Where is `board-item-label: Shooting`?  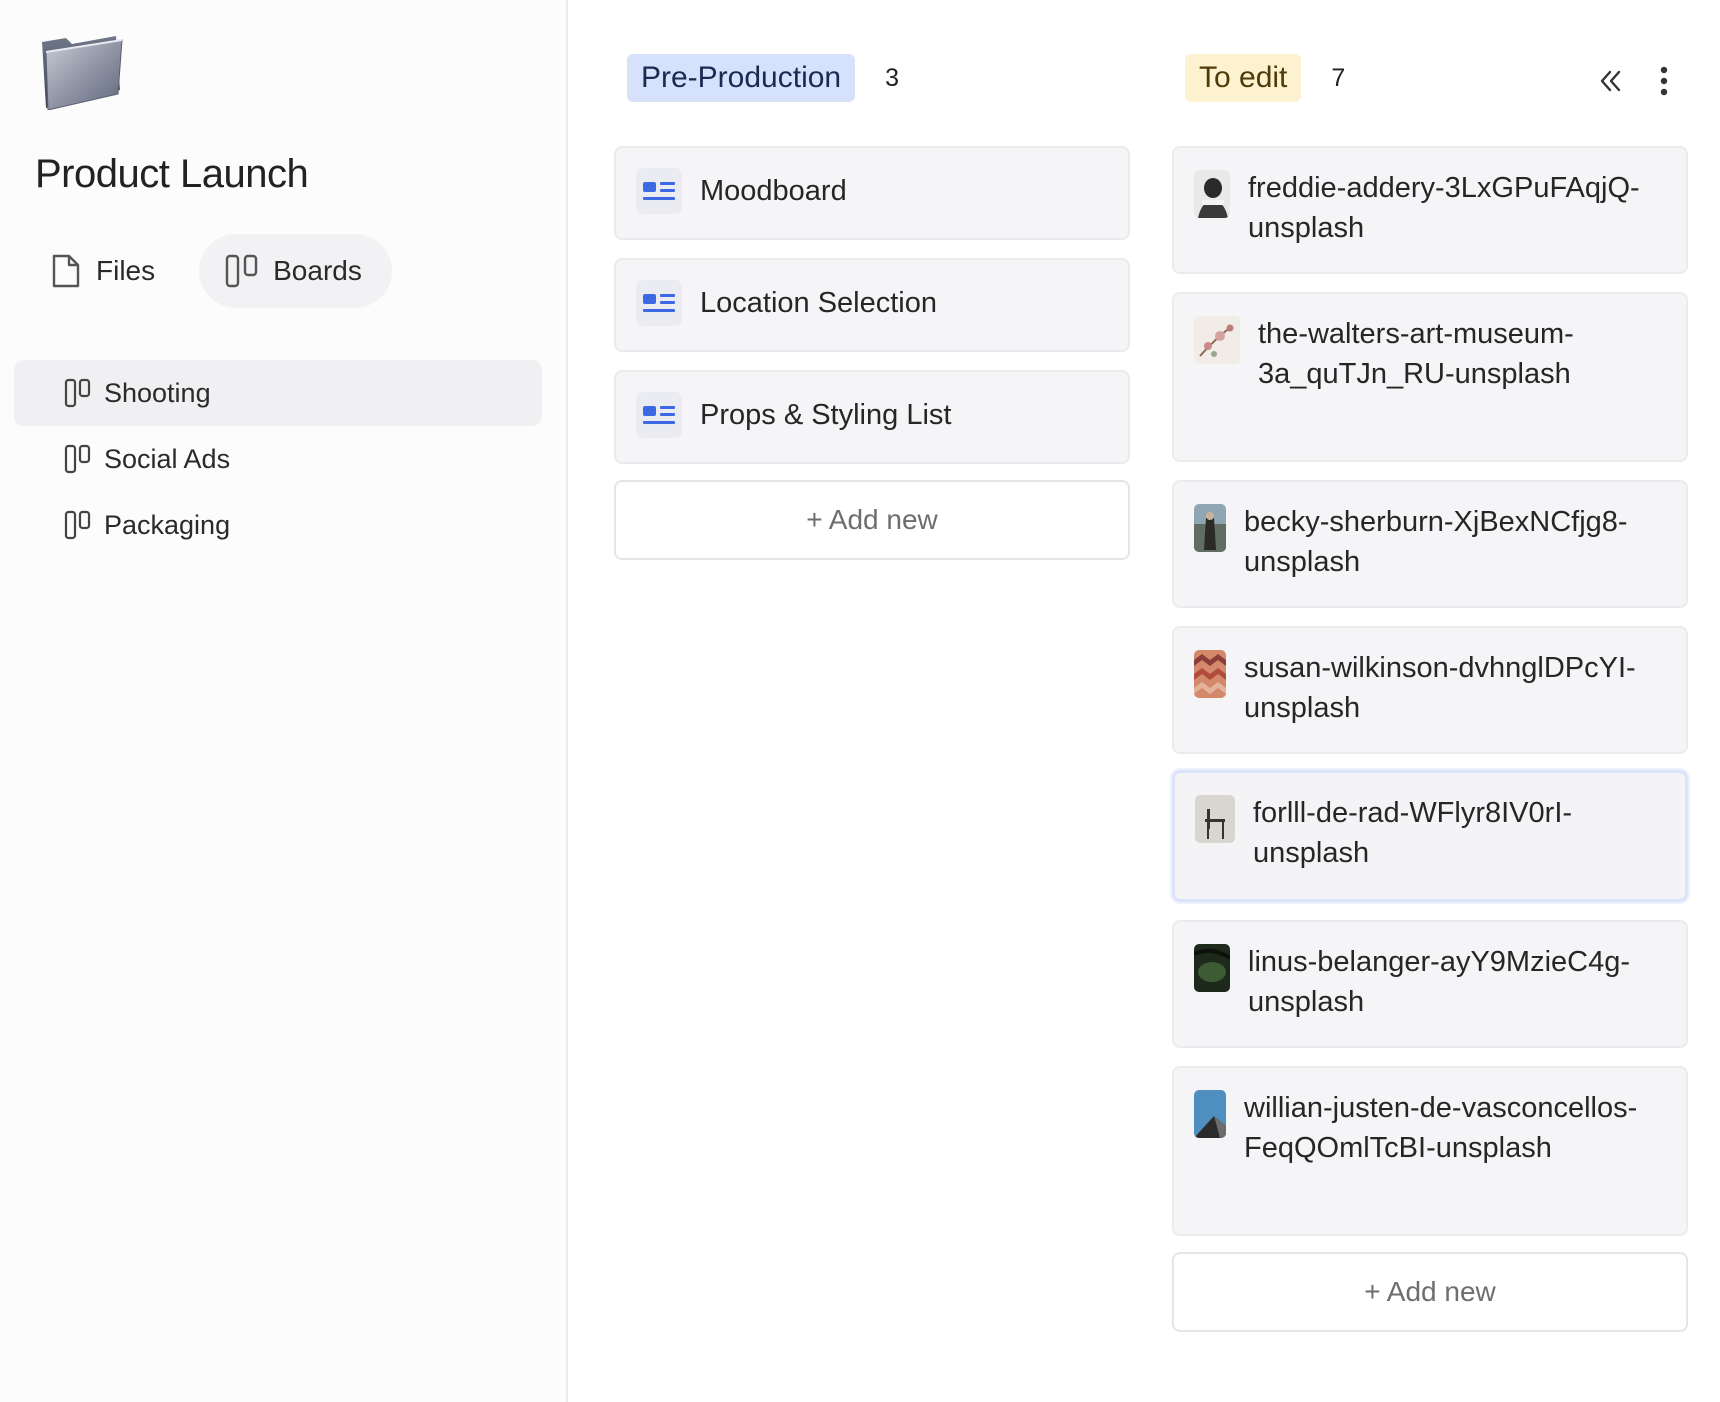 board-item-label: Shooting is located at coordinates (157, 392).